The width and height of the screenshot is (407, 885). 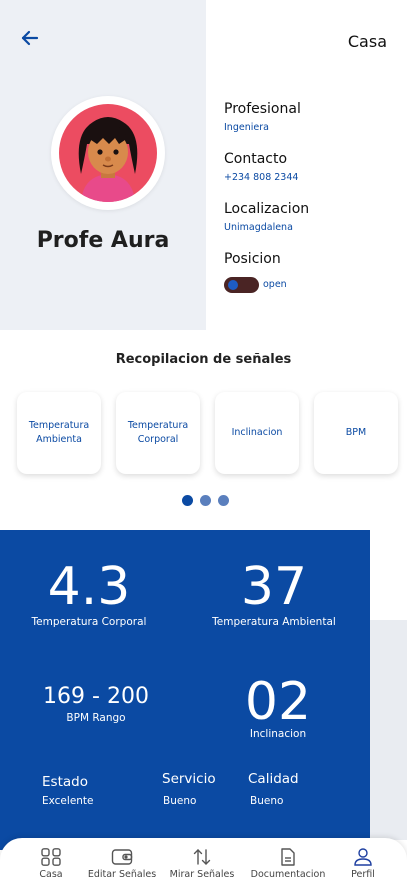 What do you see at coordinates (89, 622) in the screenshot?
I see `corporal-temp-label: Temperatura Corporal` at bounding box center [89, 622].